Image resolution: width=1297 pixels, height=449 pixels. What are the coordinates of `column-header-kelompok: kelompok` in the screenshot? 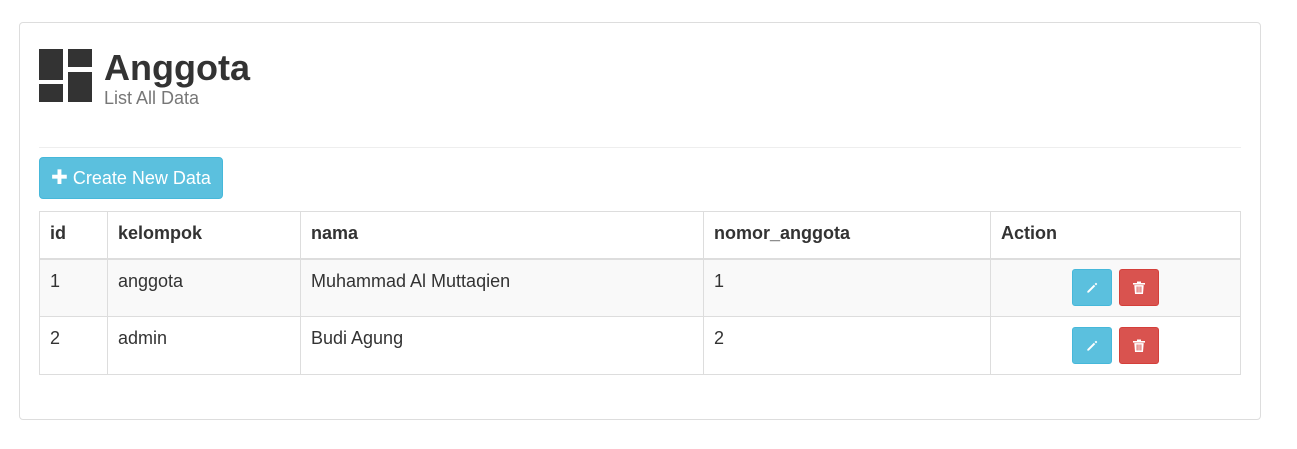 It's located at (204, 235).